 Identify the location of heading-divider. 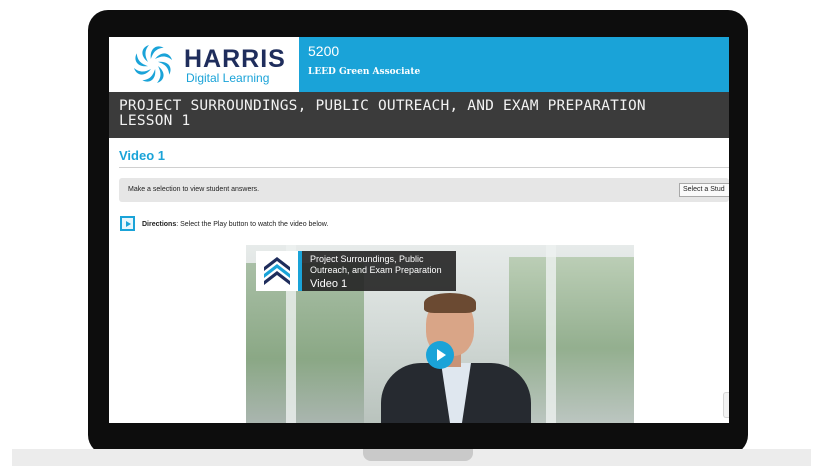
(424, 167).